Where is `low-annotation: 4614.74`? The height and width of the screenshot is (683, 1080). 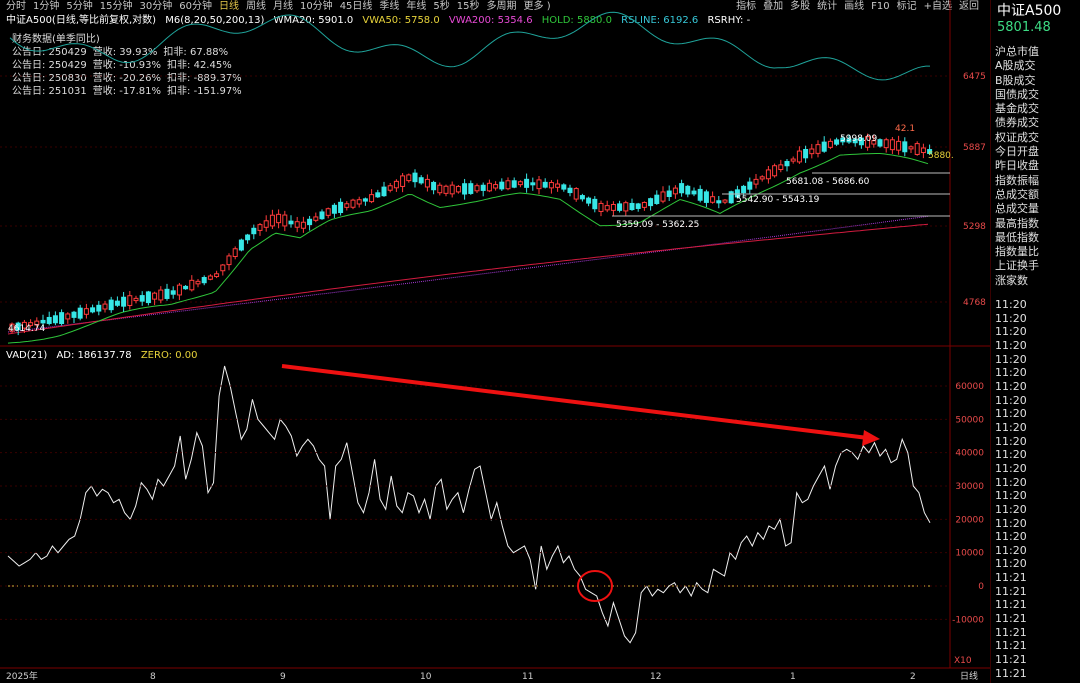
low-annotation: 4614.74 is located at coordinates (26, 329).